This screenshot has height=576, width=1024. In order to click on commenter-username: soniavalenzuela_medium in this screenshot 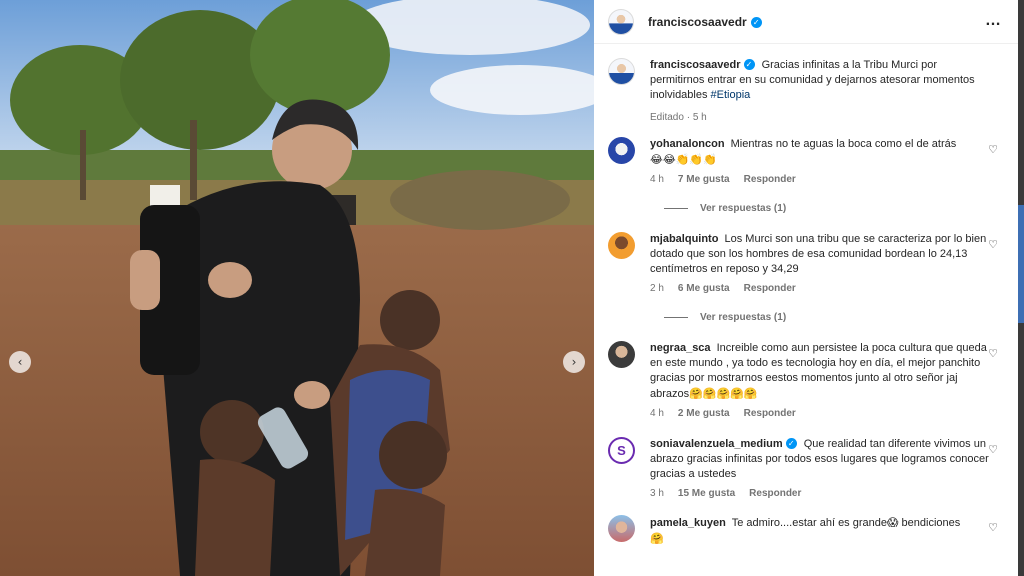, I will do `click(716, 444)`.